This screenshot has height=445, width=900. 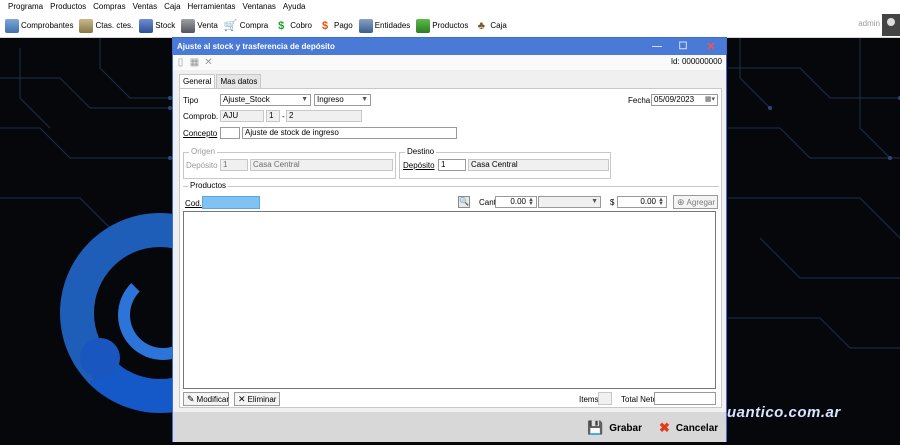 I want to click on destino-deposito-code: 1, so click(x=452, y=165).